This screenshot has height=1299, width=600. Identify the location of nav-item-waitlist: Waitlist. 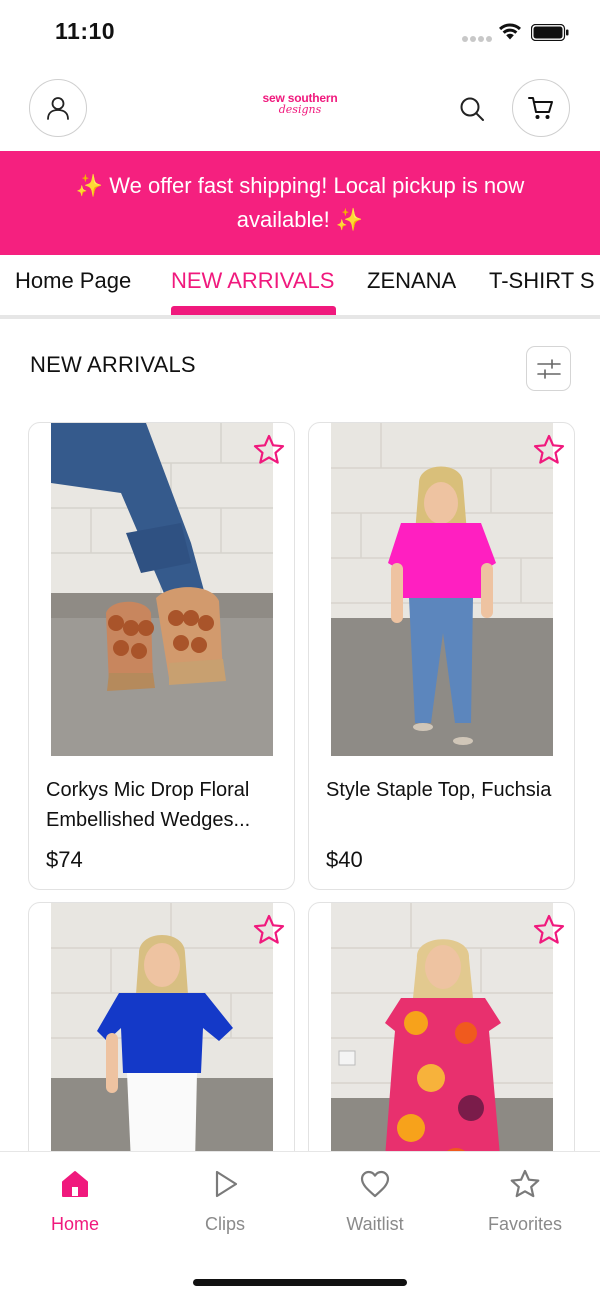
(375, 1202).